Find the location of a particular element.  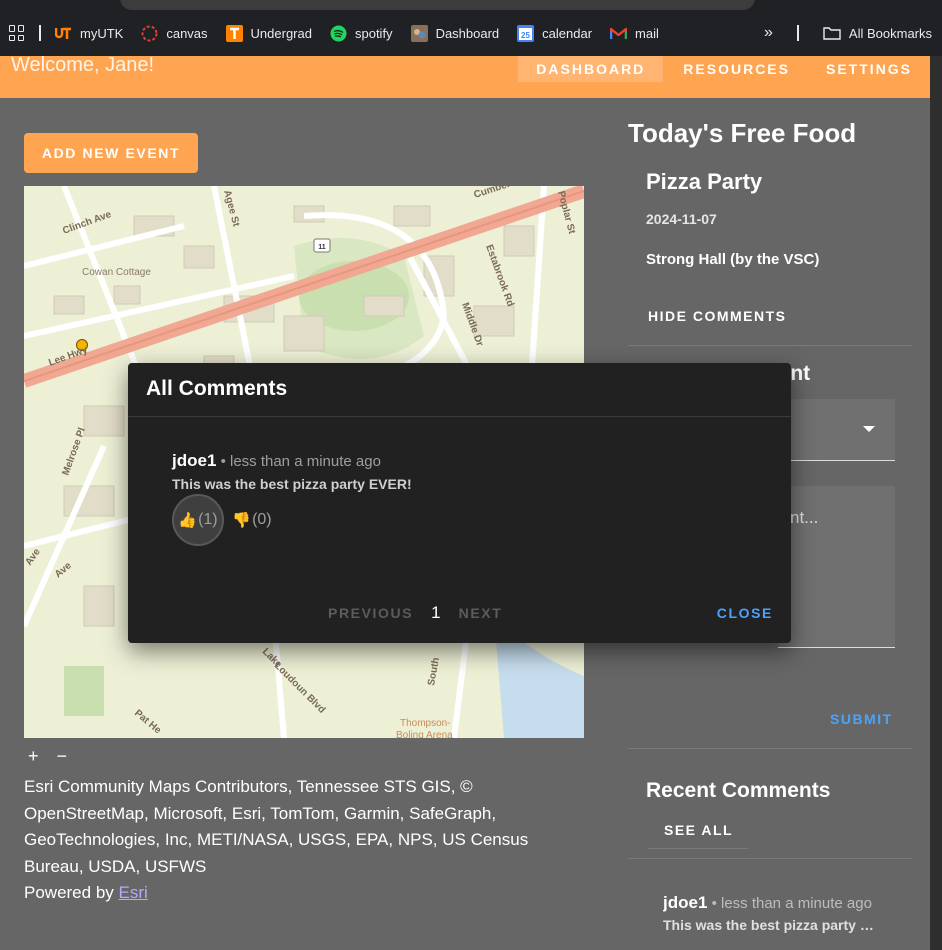

comment-time: • less than a minute ago is located at coordinates (298, 461).